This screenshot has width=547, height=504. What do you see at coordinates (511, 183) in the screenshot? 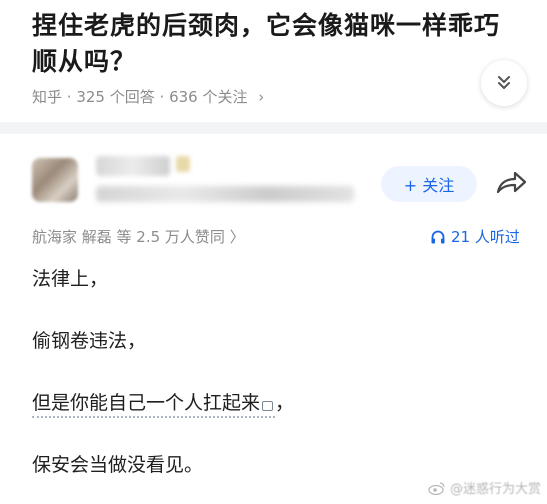
I see `share-icon` at bounding box center [511, 183].